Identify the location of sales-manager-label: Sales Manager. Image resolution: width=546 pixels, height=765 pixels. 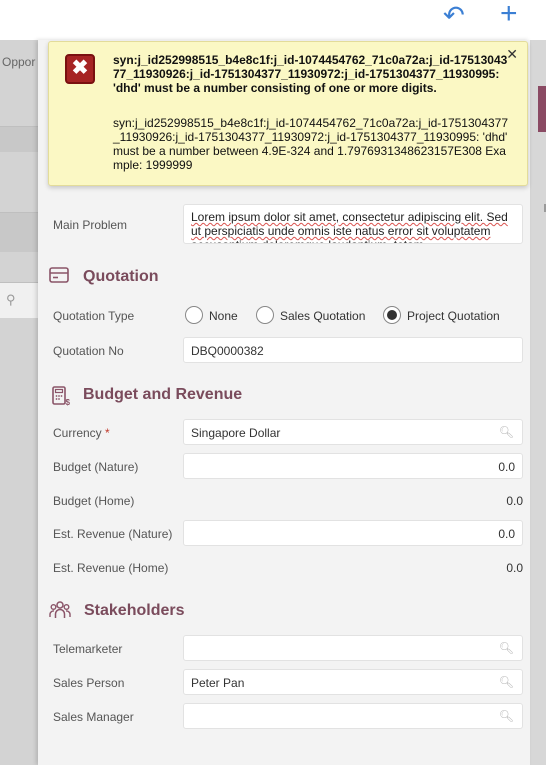
(93, 717).